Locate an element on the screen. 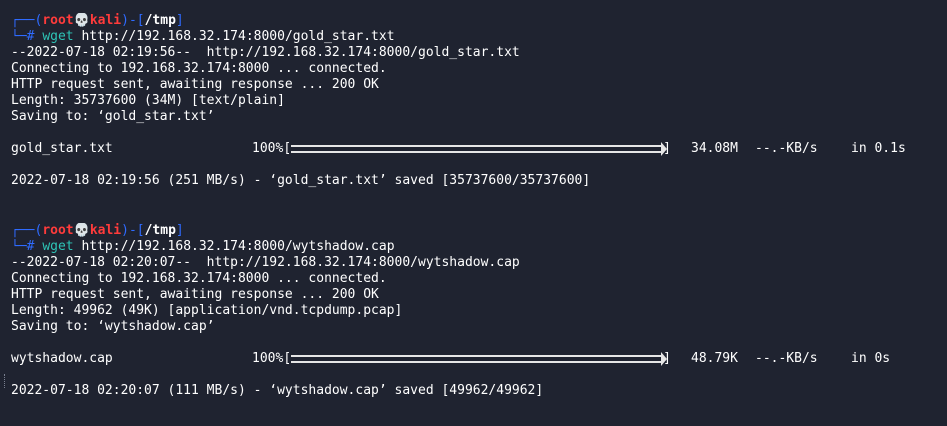  scroll-marker is located at coordinates (5, 381).